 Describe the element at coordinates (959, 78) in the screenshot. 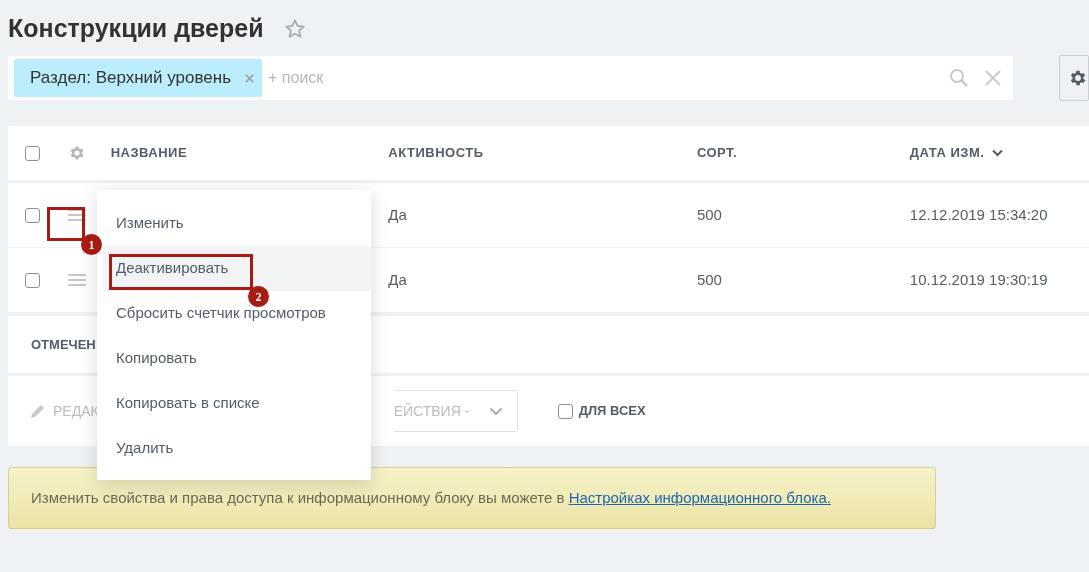

I see `search-icon` at that location.